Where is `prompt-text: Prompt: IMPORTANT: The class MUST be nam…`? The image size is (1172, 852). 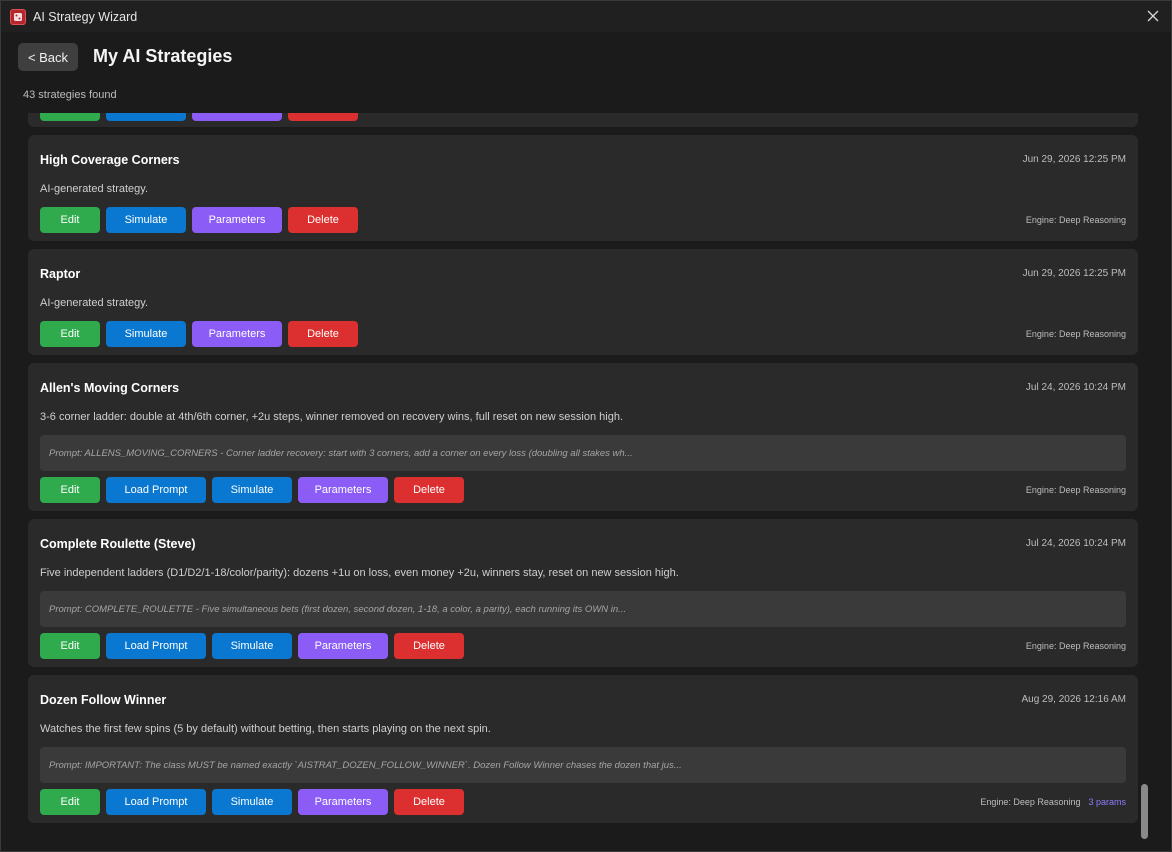 prompt-text: Prompt: IMPORTANT: The class MUST be nam… is located at coordinates (365, 765).